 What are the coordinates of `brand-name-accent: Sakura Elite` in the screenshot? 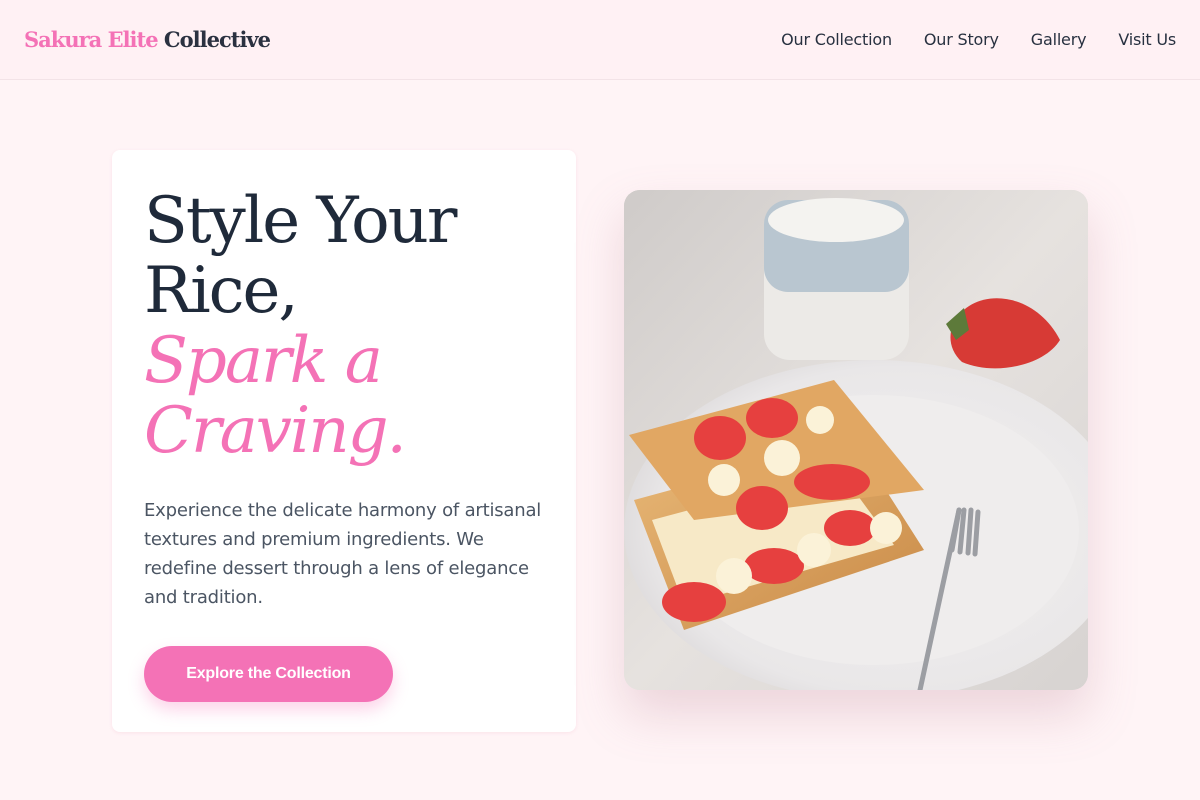 It's located at (91, 39).